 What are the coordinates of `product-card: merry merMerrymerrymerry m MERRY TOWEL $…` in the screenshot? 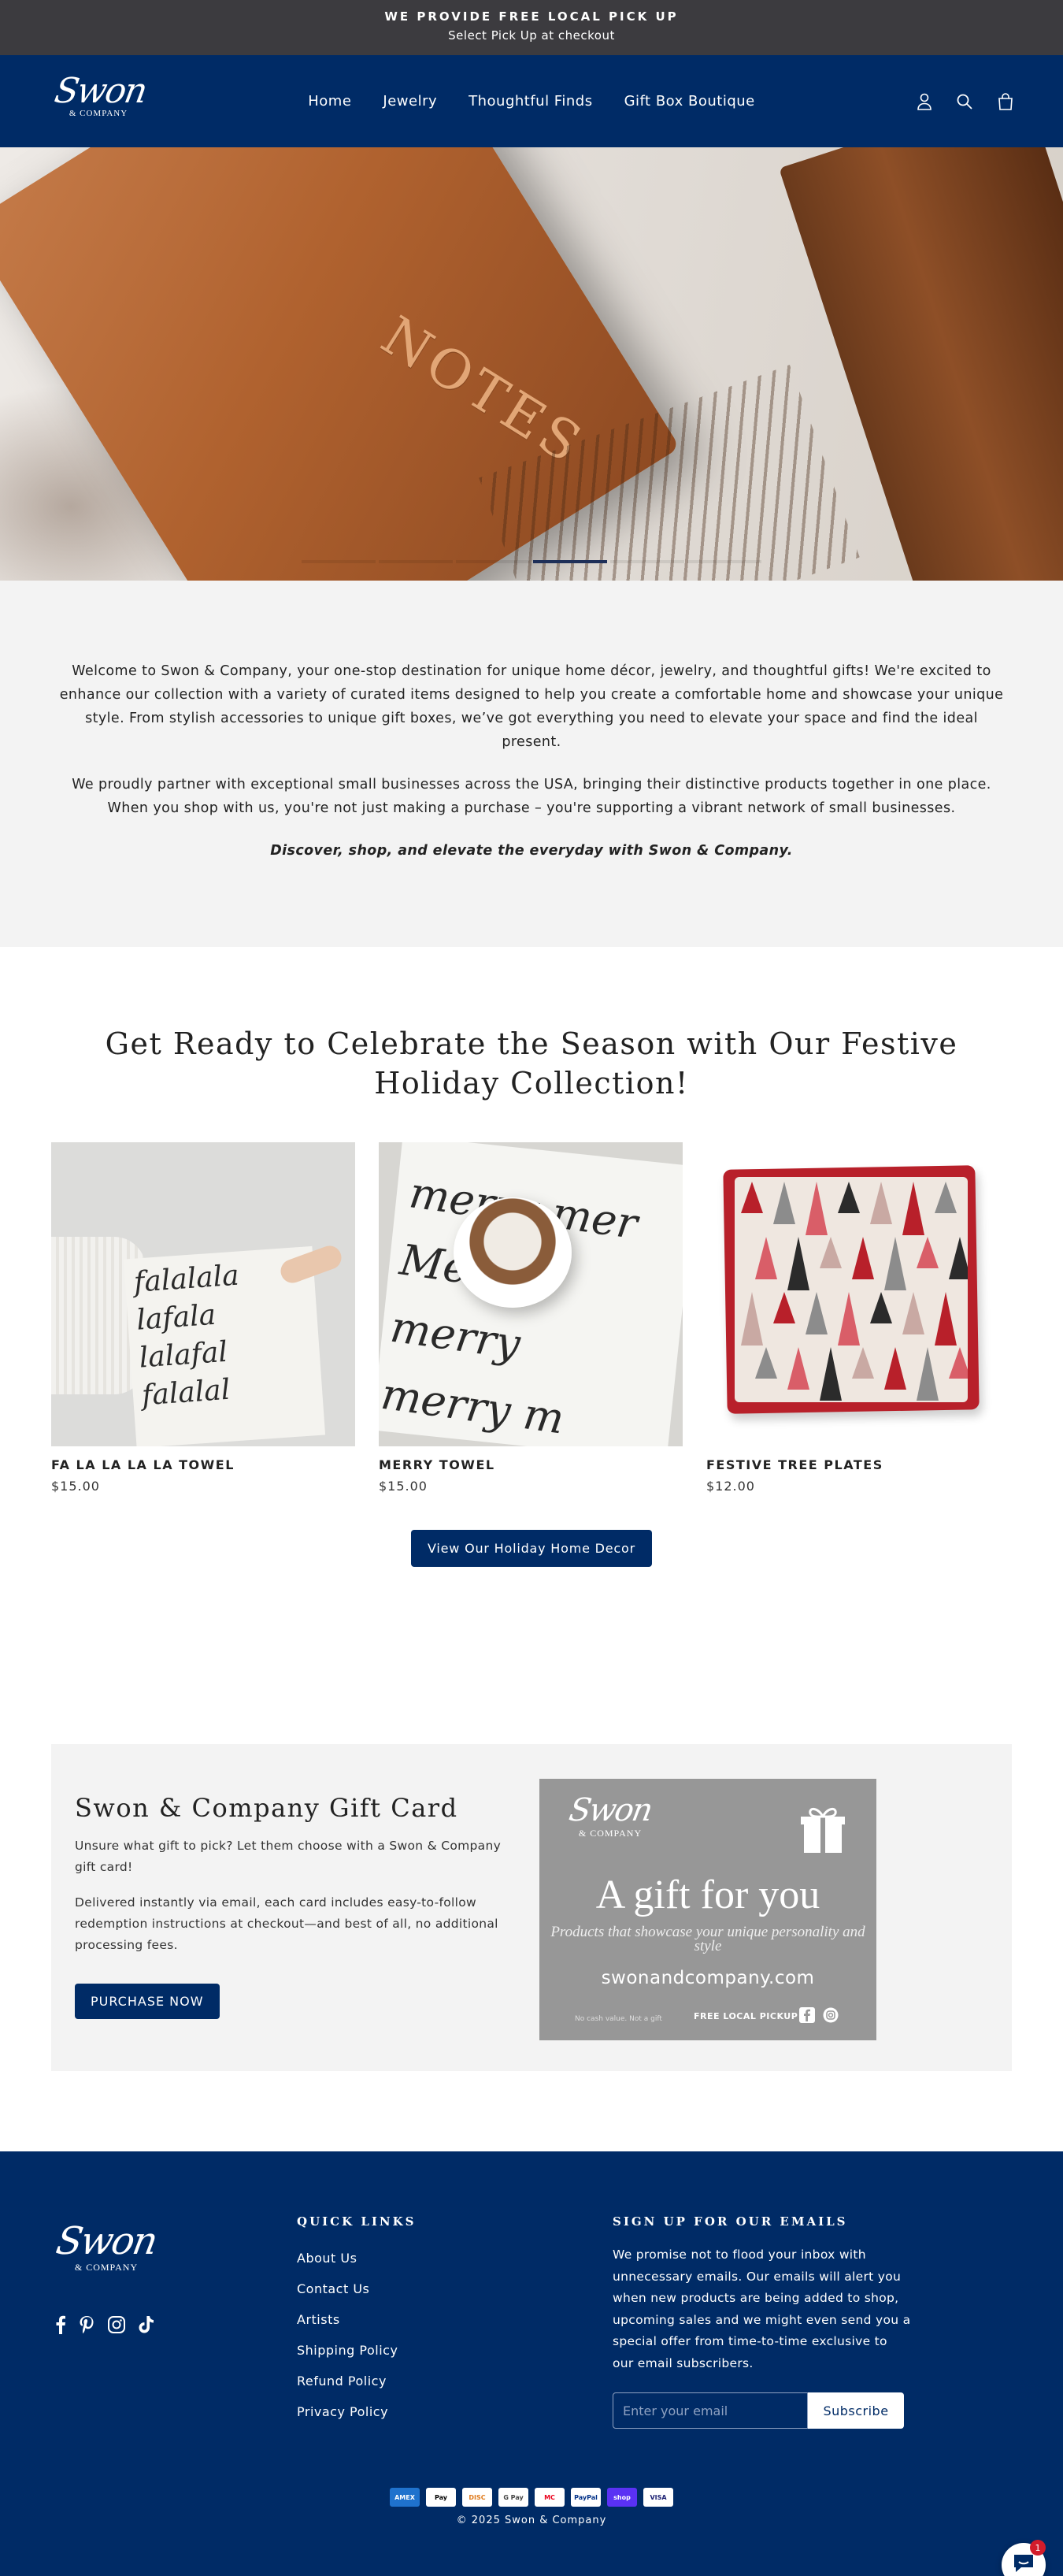 It's located at (531, 1318).